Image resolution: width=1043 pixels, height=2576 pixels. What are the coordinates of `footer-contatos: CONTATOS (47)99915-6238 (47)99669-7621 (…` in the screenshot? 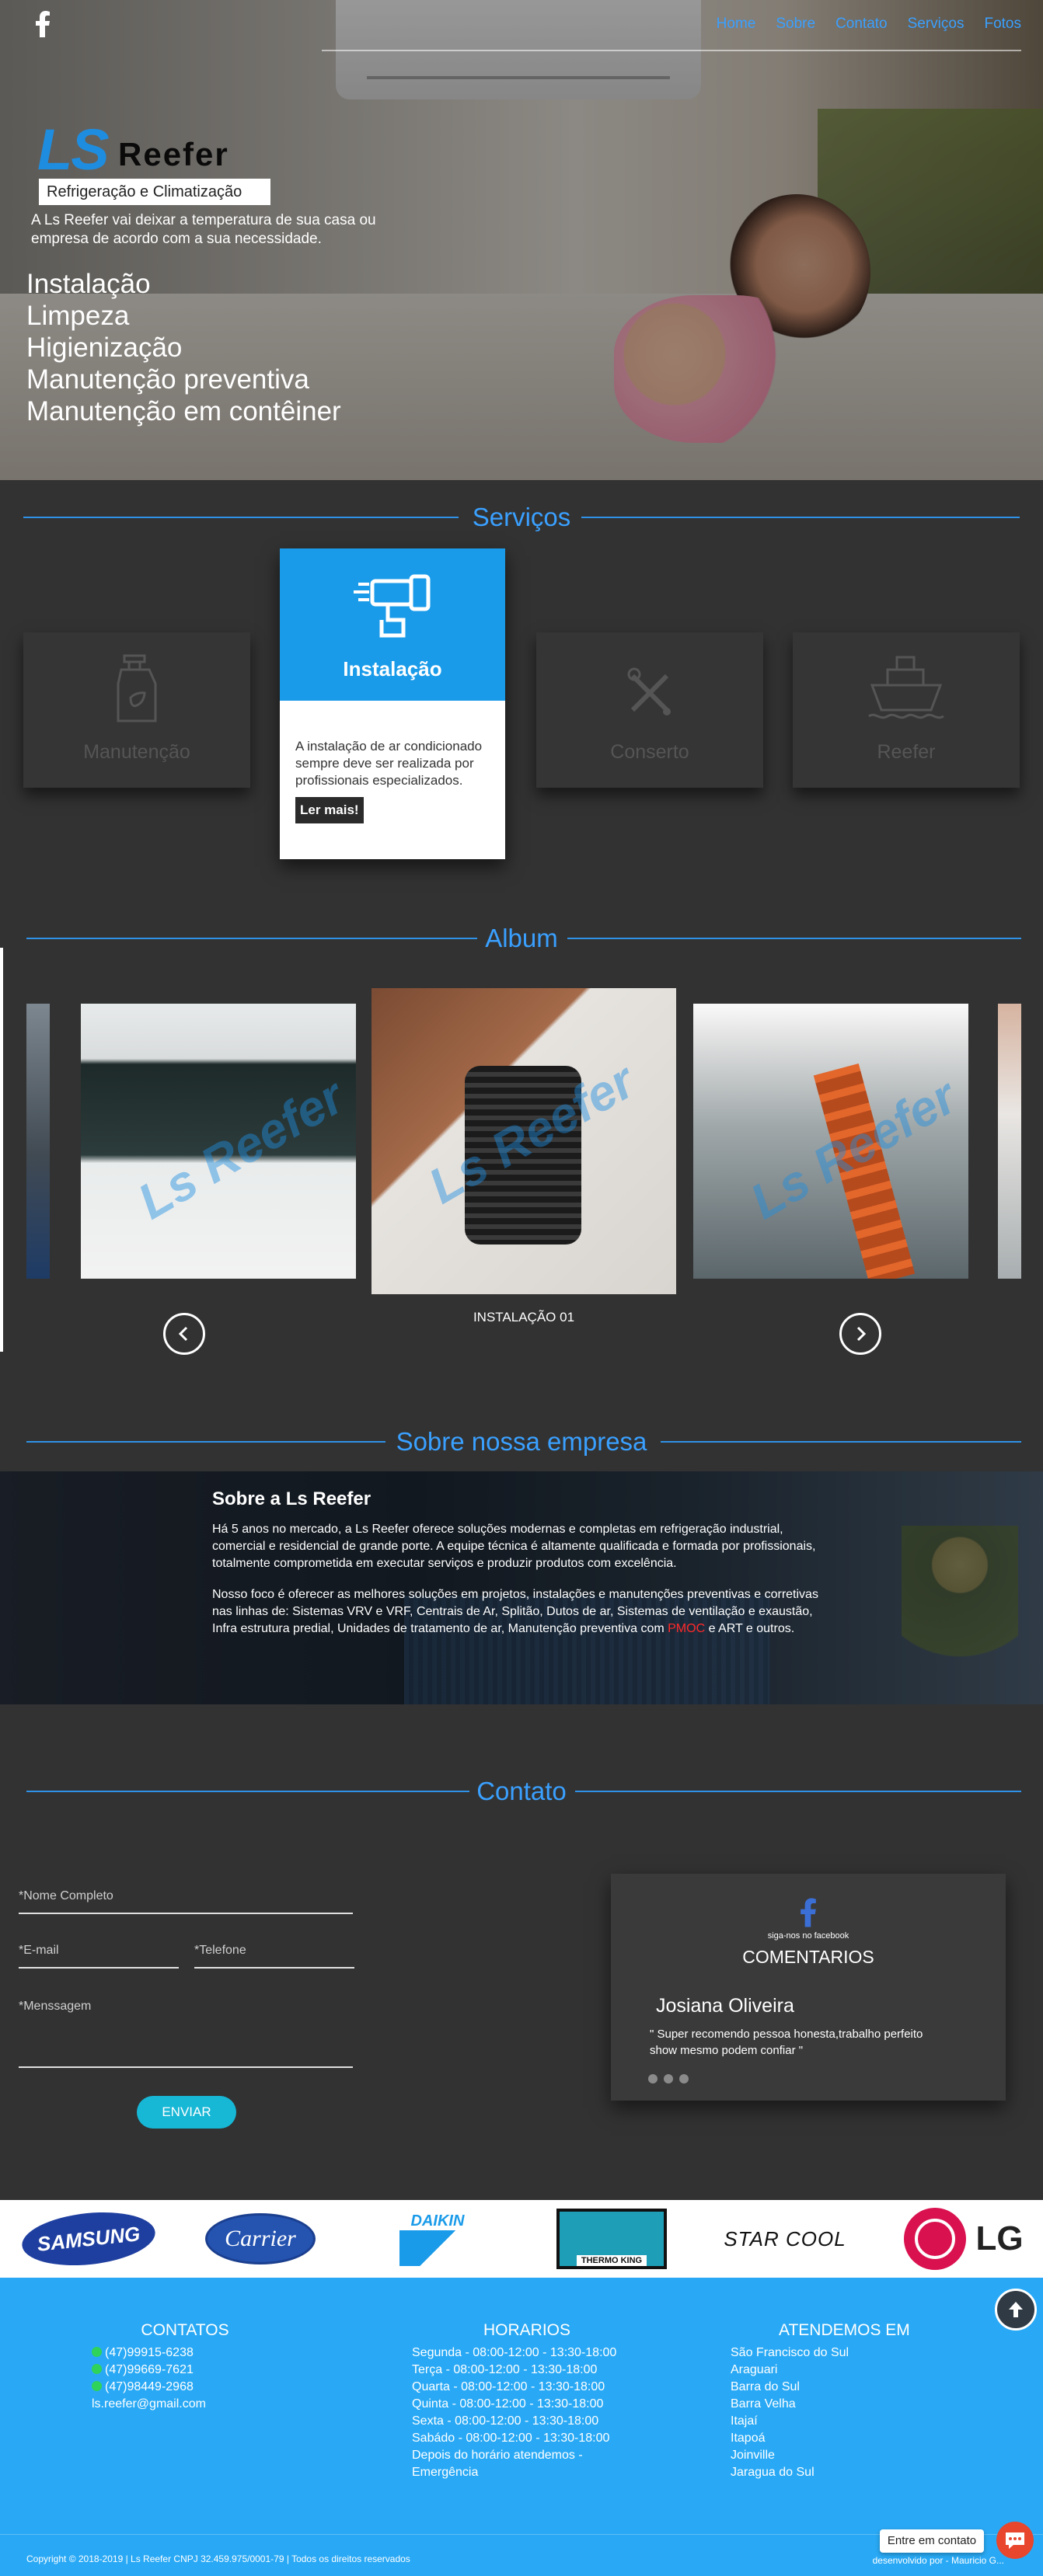 It's located at (185, 2367).